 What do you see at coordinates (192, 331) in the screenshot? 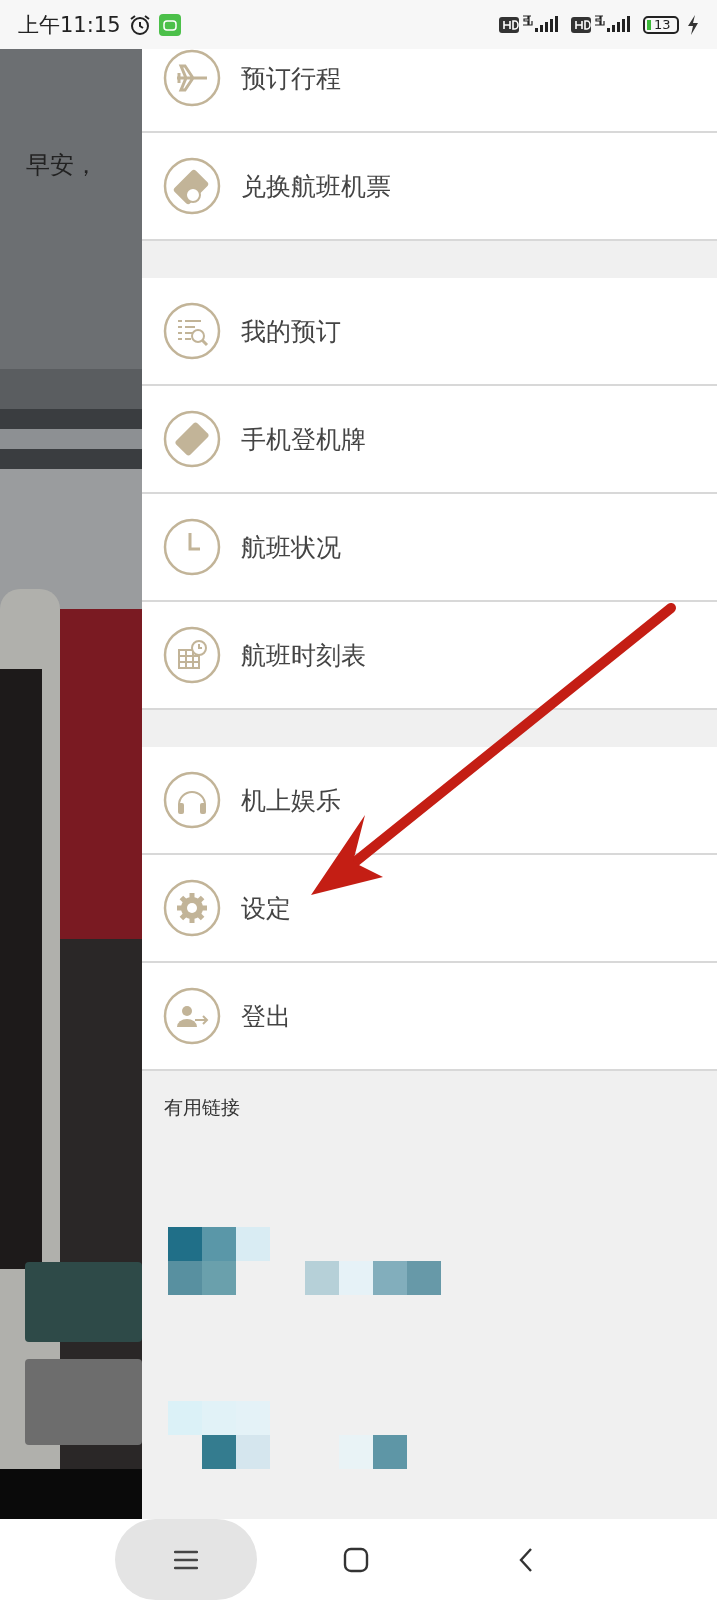
I see `list-search-icon` at bounding box center [192, 331].